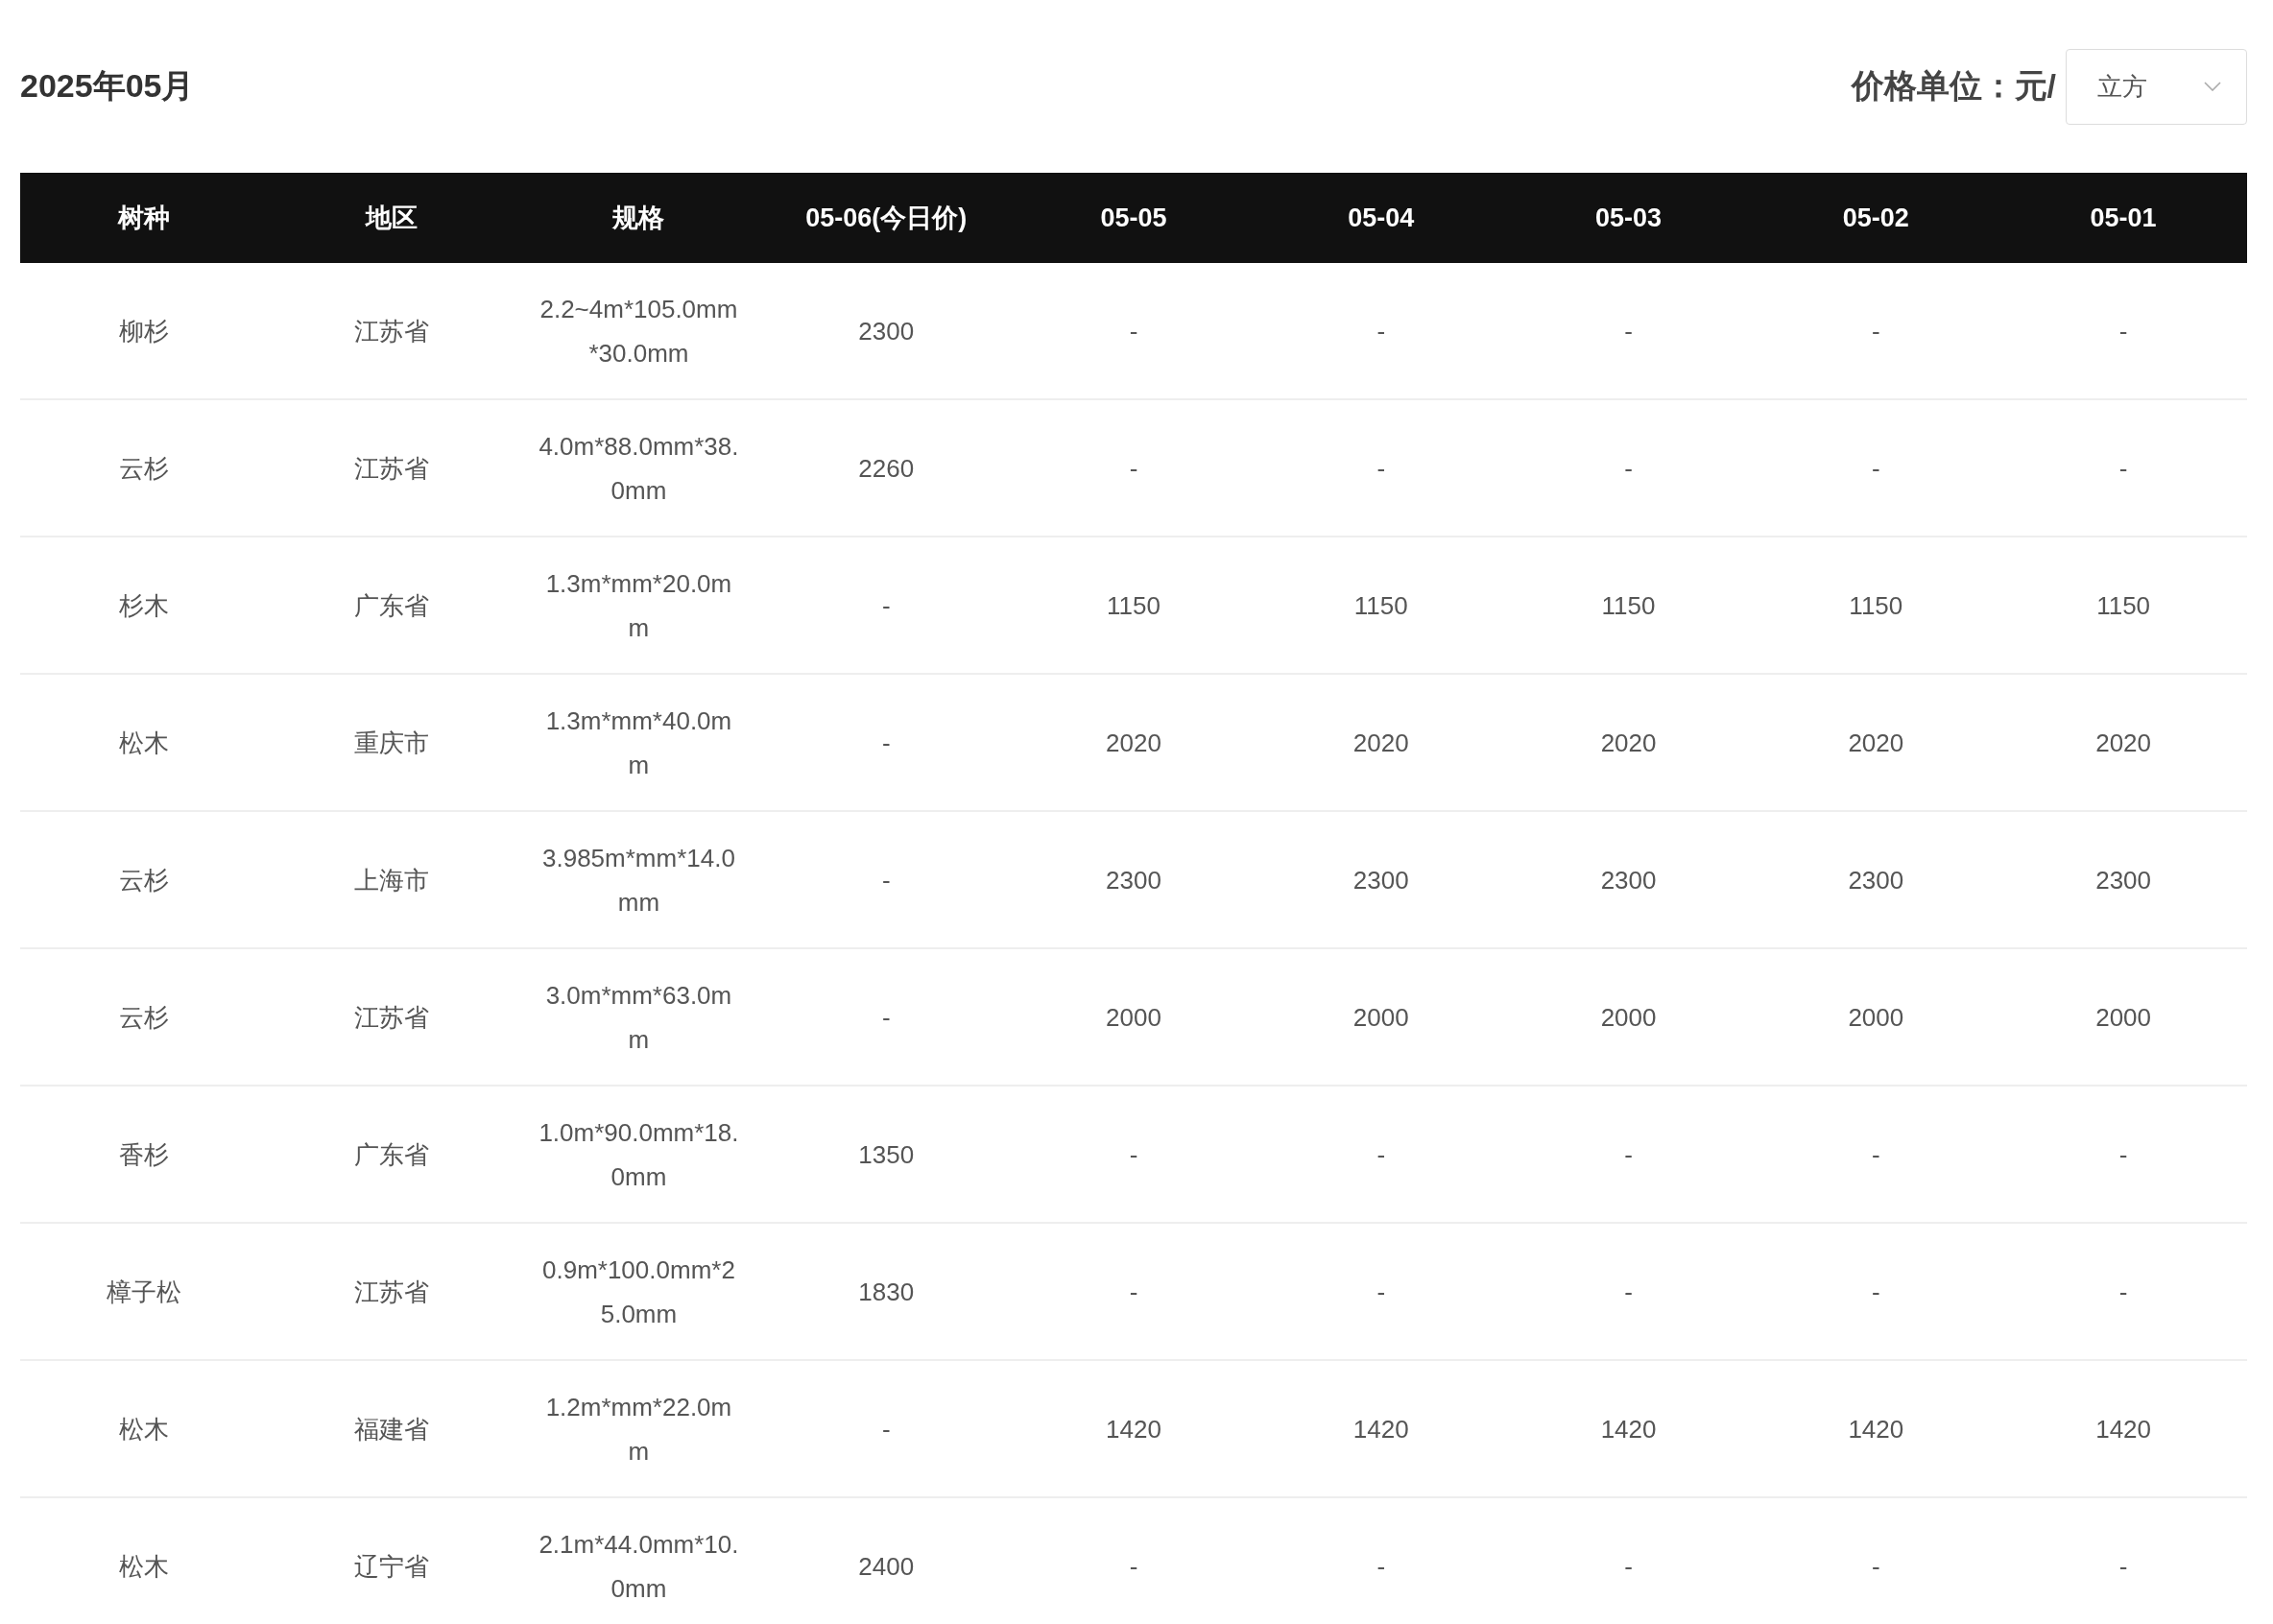  I want to click on table-cell-text: 福建省, so click(391, 1429).